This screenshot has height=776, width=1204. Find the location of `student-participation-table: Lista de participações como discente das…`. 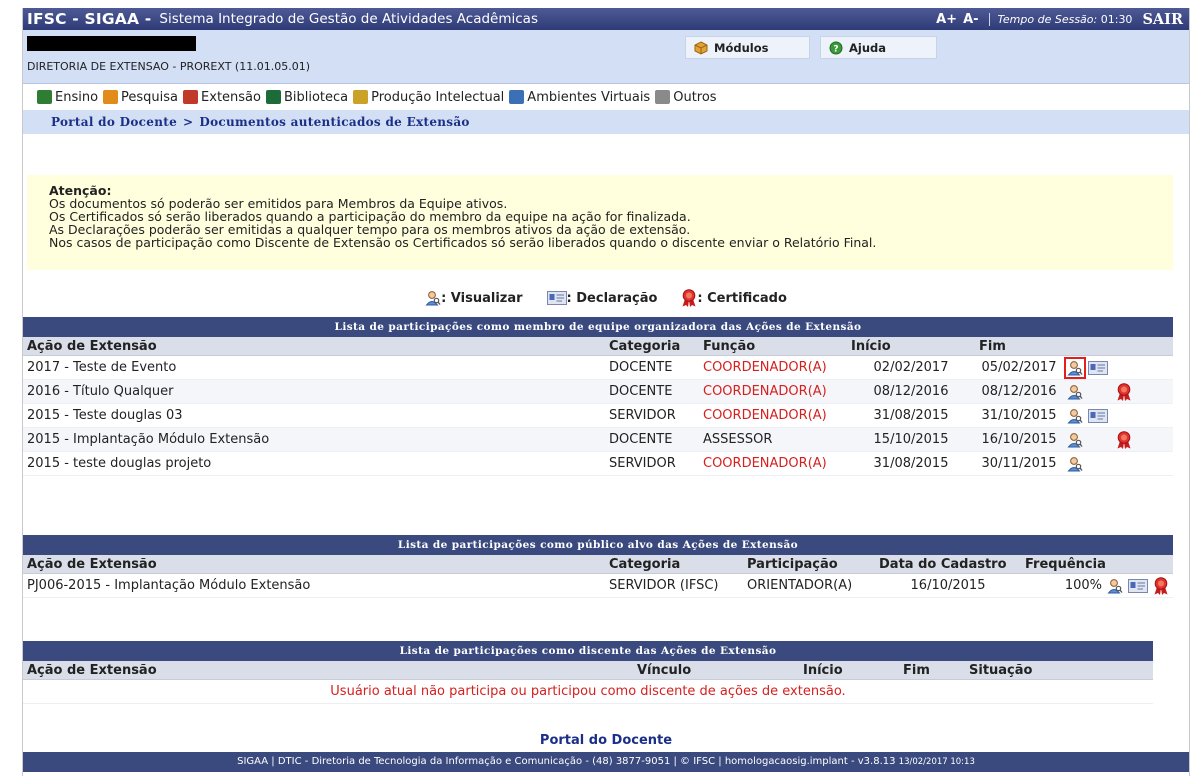

student-participation-table: Lista de participações como discente das… is located at coordinates (588, 672).